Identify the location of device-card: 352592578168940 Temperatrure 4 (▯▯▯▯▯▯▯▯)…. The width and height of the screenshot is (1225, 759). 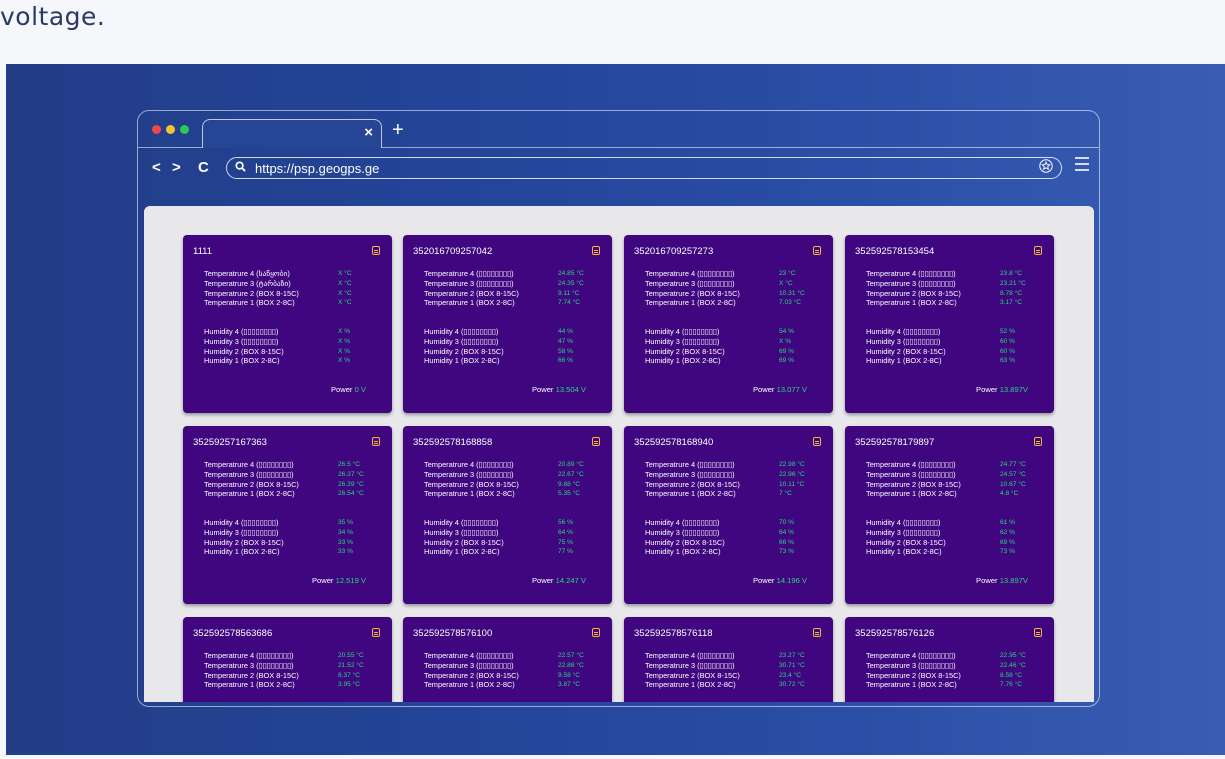
(728, 515).